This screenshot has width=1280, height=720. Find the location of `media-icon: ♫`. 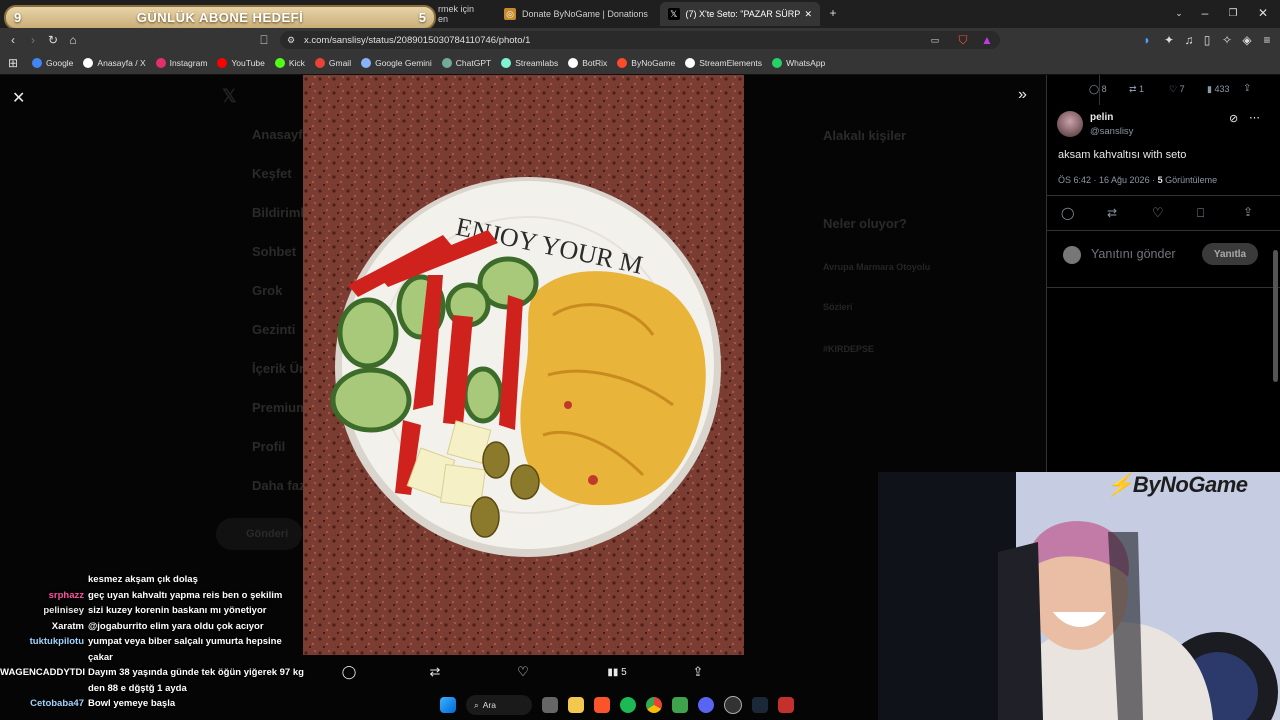

media-icon: ♫ is located at coordinates (1189, 40).